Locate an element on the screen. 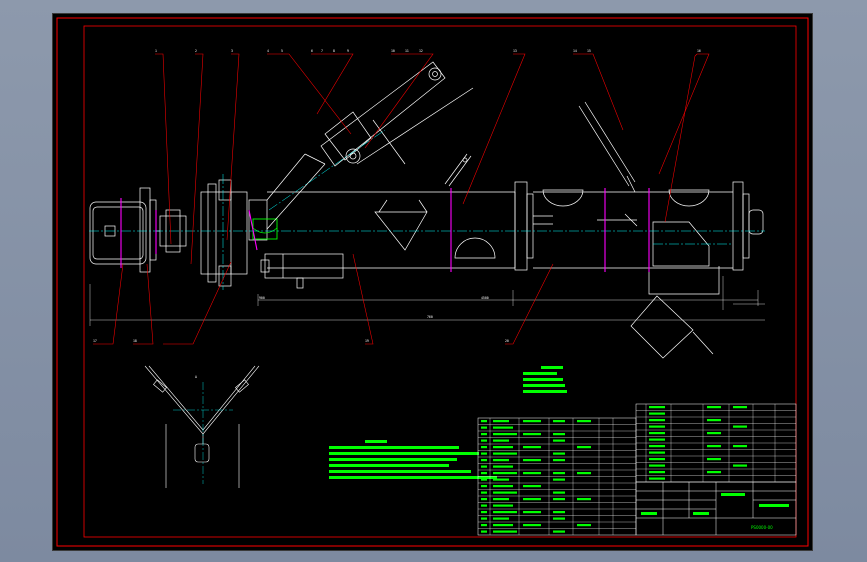 This screenshot has height=562, width=867. parts-list-table is located at coordinates (557, 476).